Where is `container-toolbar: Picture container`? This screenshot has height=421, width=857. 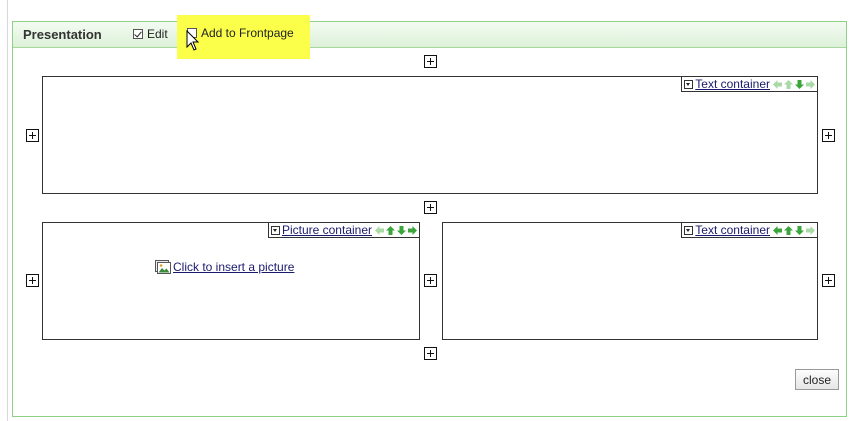
container-toolbar: Picture container is located at coordinates (343, 230).